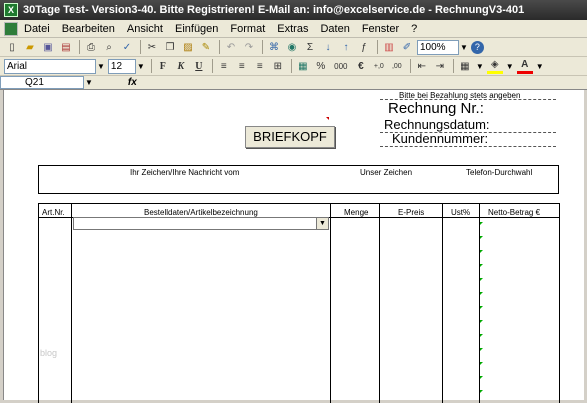  What do you see at coordinates (461, 212) in the screenshot?
I see `col-ust: Ust%` at bounding box center [461, 212].